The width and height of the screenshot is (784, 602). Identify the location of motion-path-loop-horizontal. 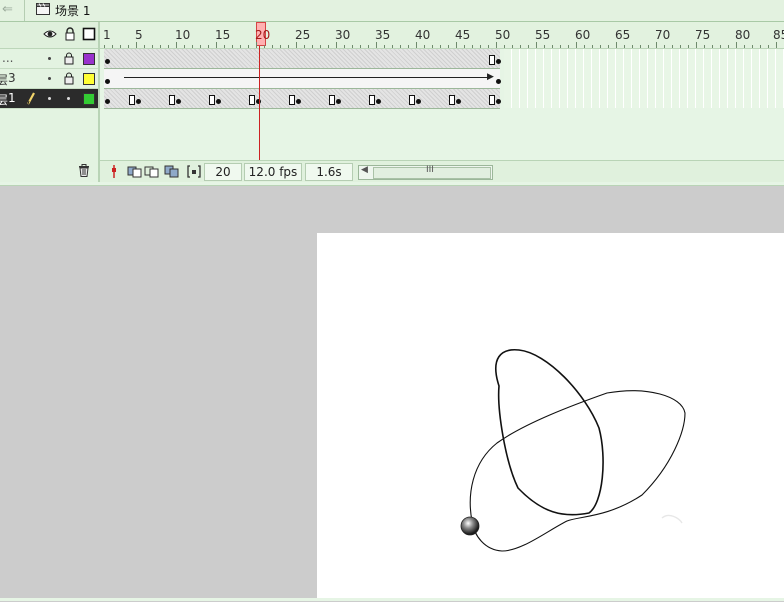
(577, 471).